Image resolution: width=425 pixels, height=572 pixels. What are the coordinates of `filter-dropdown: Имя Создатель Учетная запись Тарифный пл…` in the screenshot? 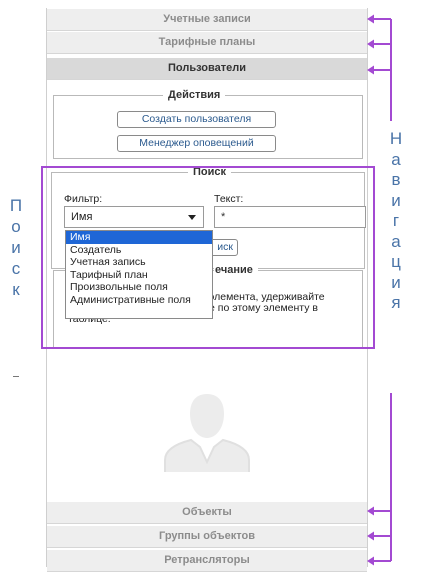 It's located at (139, 274).